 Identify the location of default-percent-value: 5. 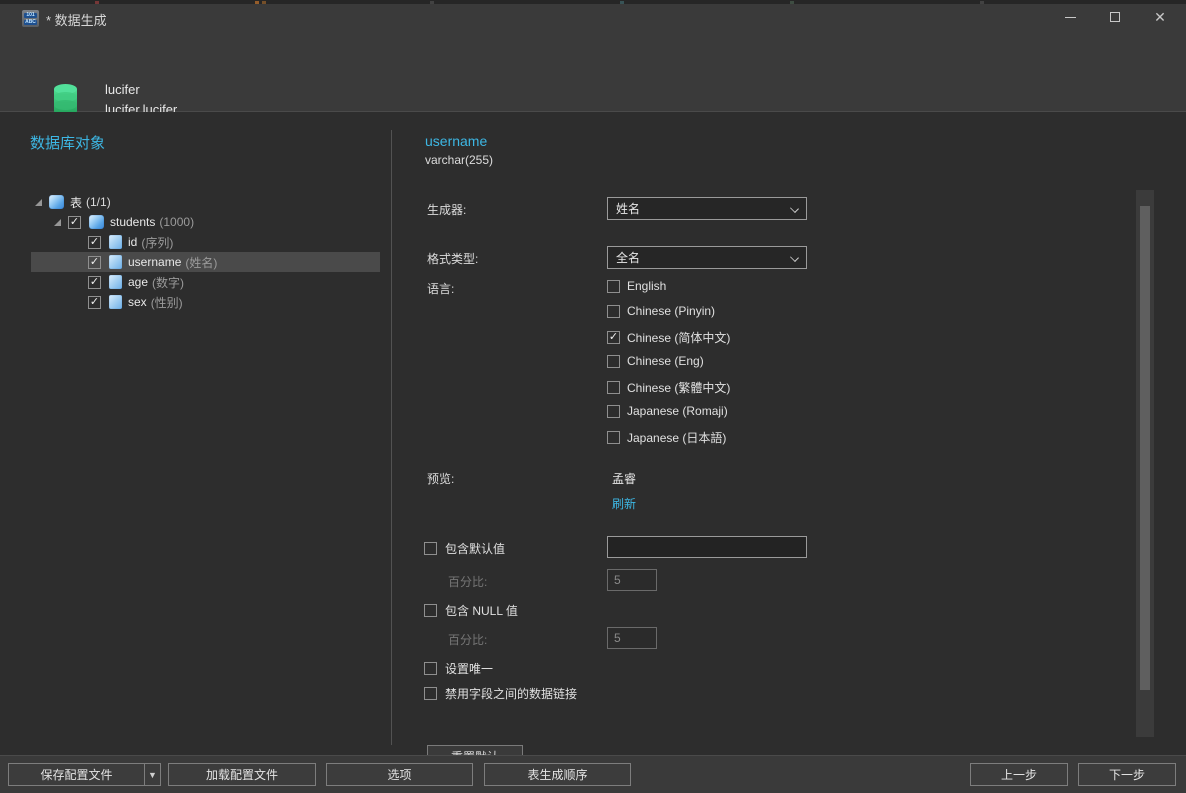
(617, 580).